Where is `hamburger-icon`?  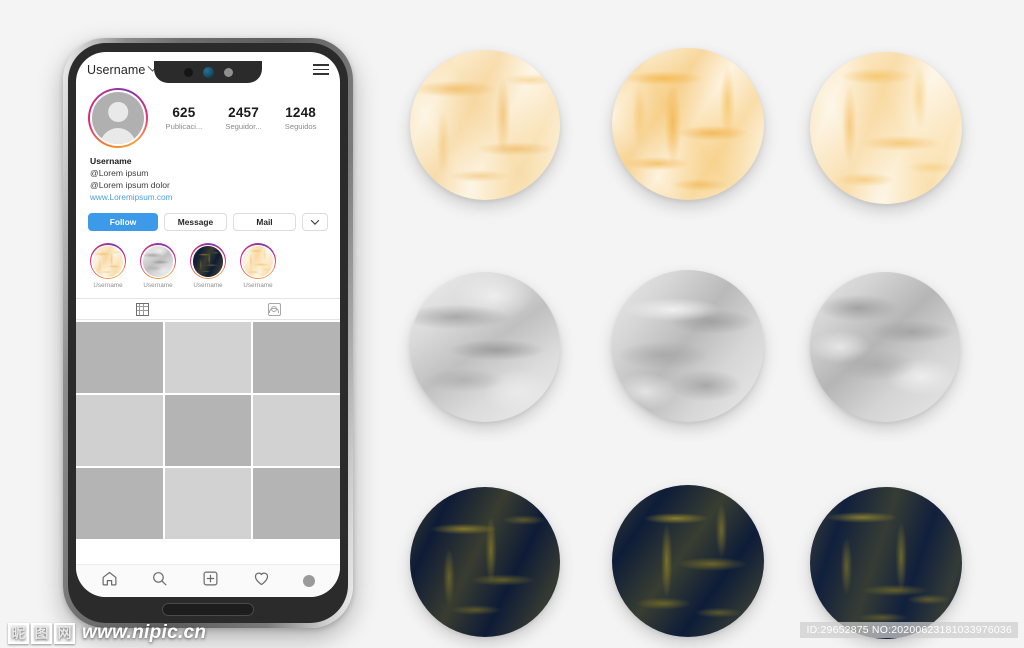 hamburger-icon is located at coordinates (321, 69).